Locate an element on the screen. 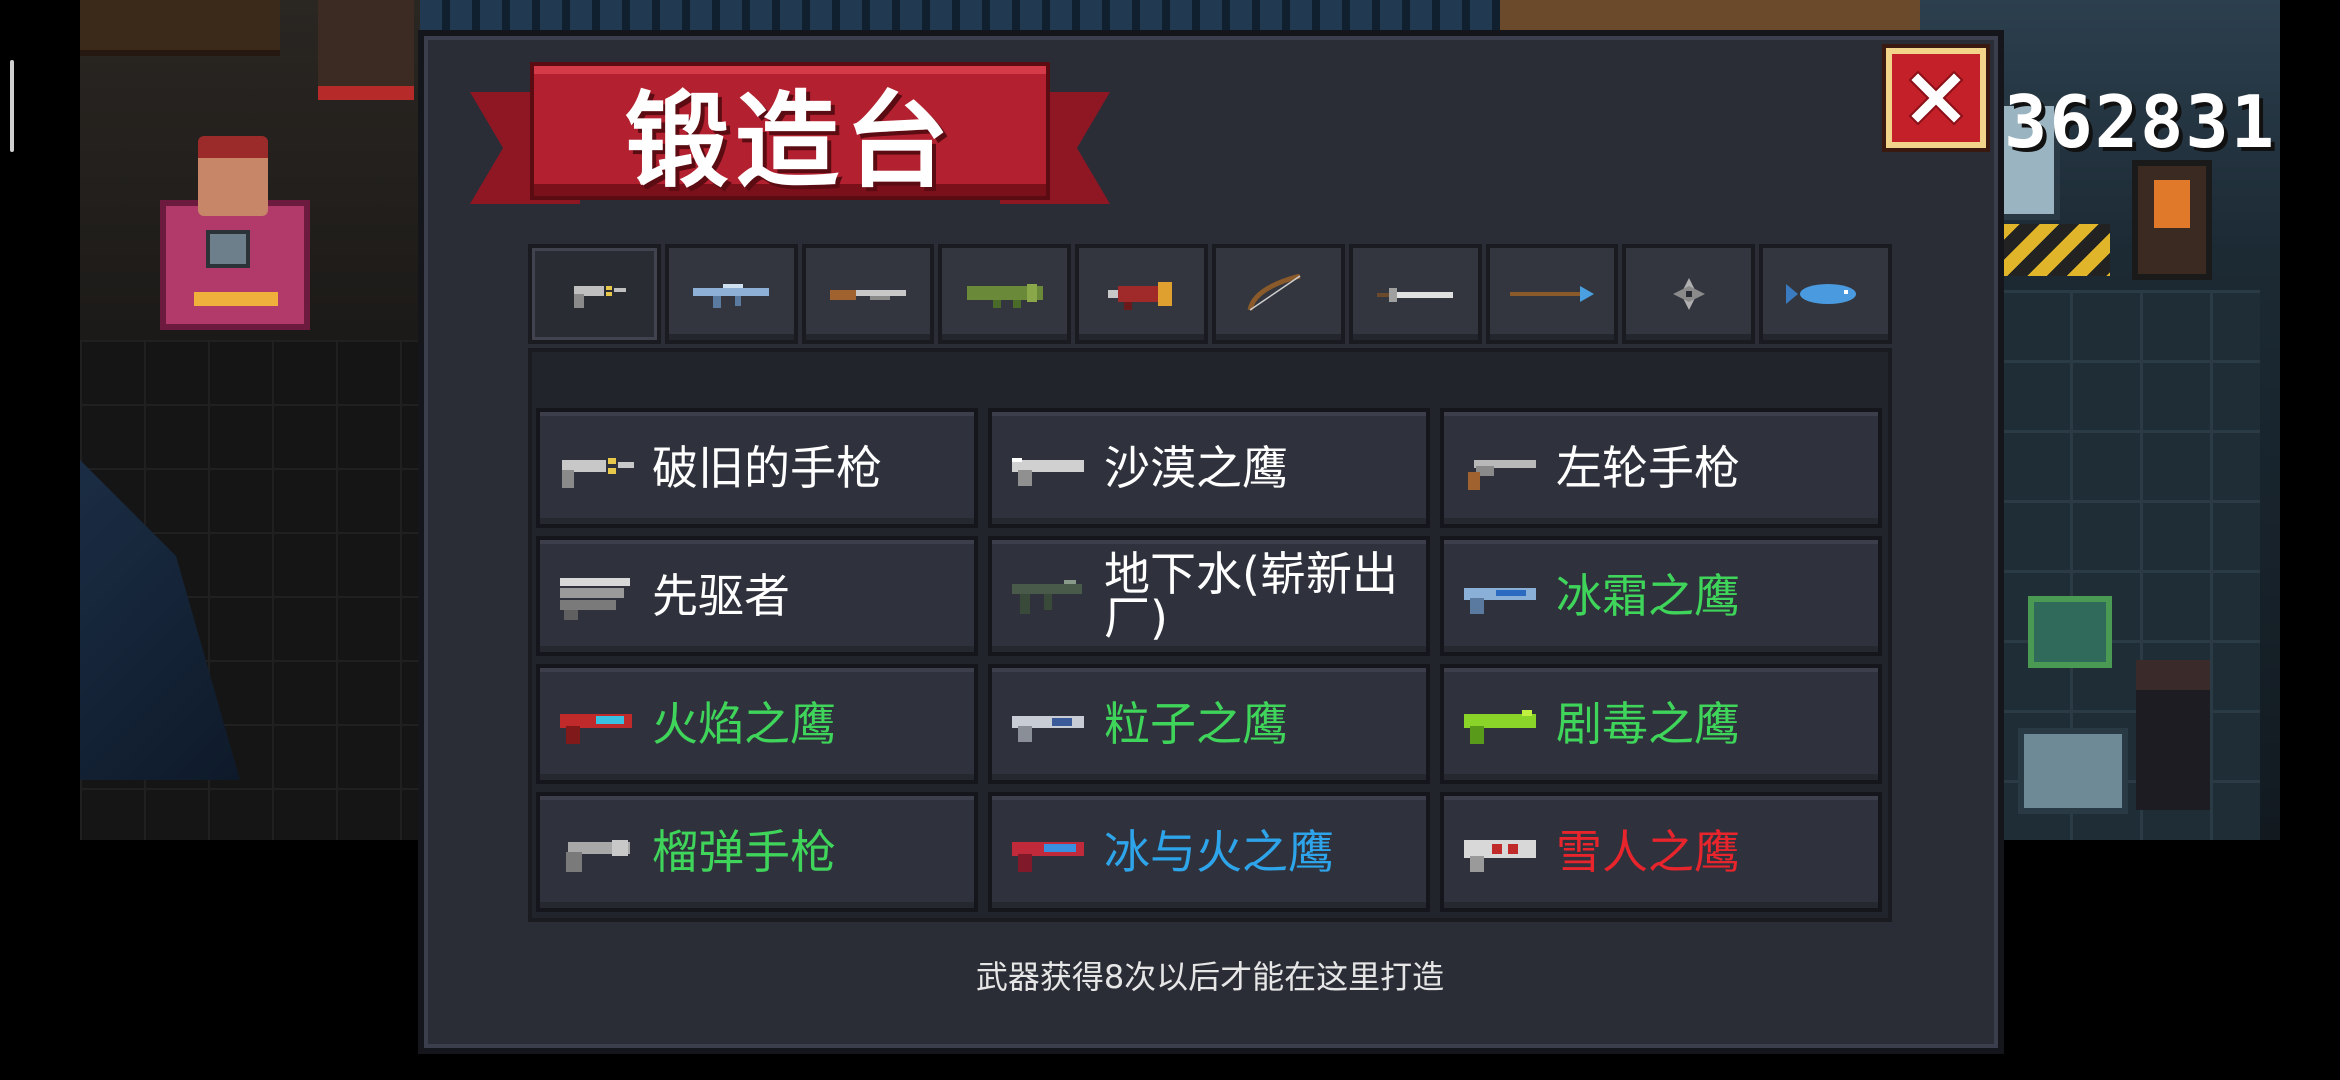 The image size is (2340, 1080). flamethrower-tab-icon is located at coordinates (1139, 296).